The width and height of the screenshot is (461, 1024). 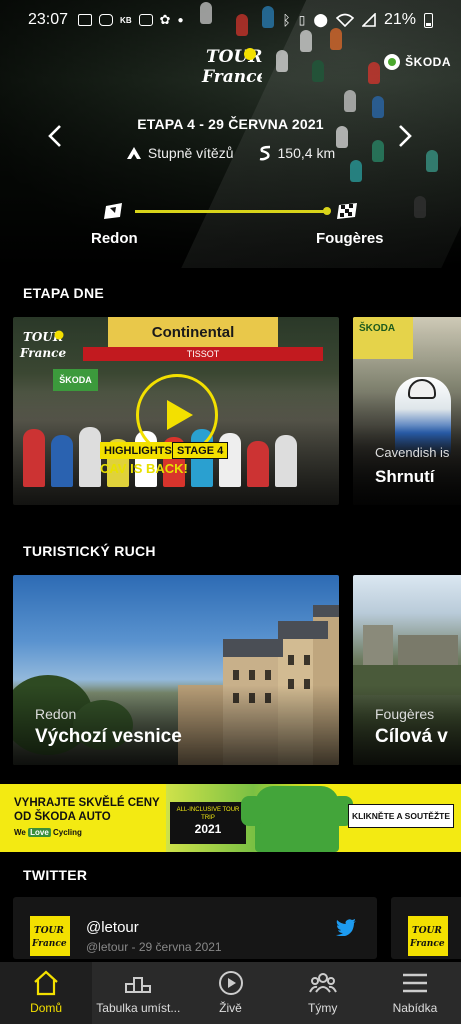 I want to click on home-icon, so click(x=46, y=983).